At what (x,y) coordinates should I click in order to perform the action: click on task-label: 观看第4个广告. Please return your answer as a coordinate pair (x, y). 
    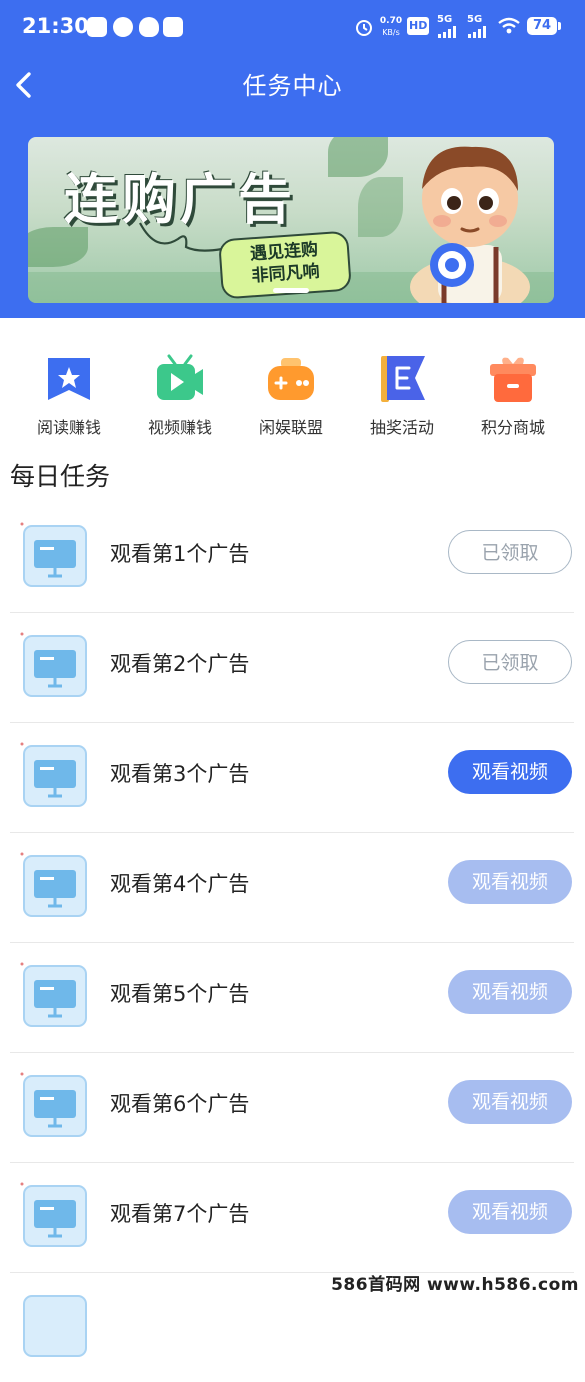
    Looking at the image, I should click on (180, 884).